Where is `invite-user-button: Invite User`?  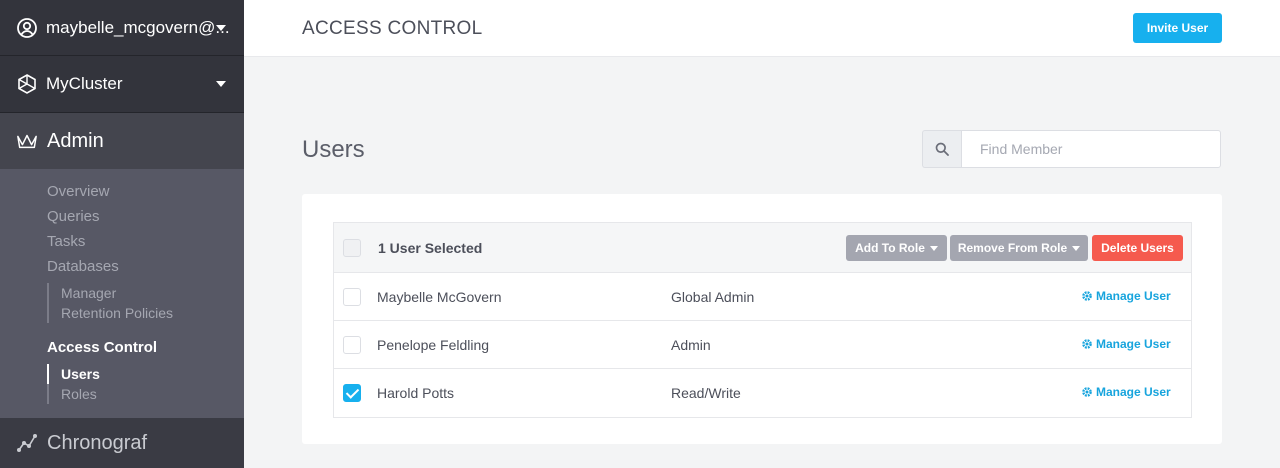 invite-user-button: Invite User is located at coordinates (1177, 28).